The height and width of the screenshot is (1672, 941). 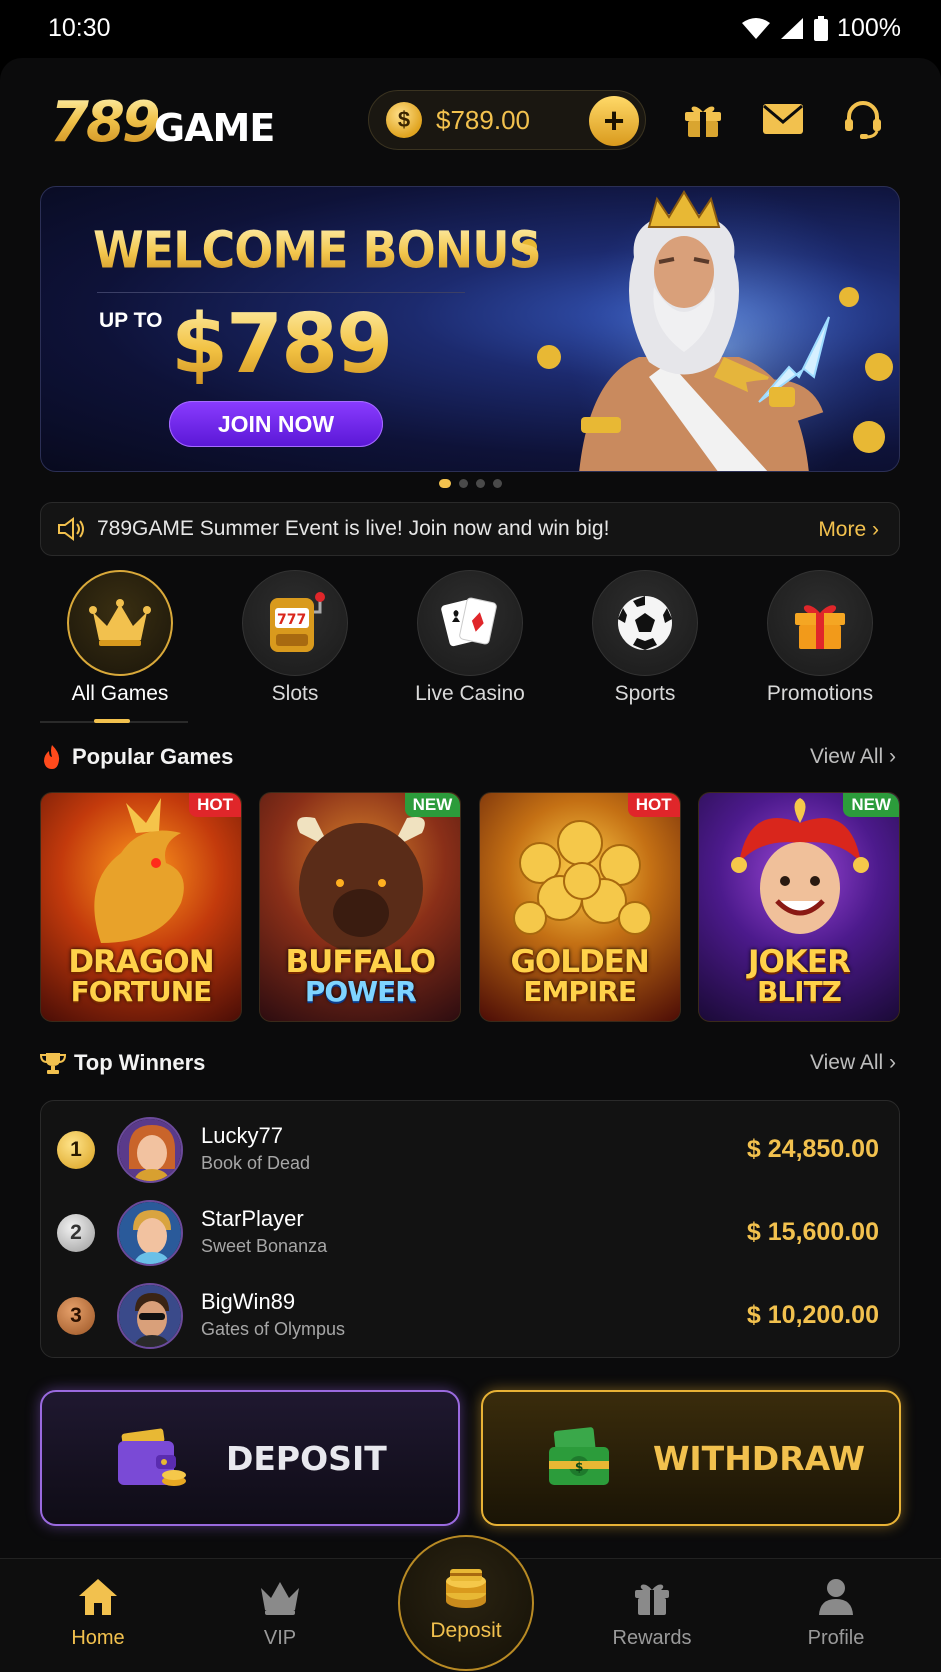 What do you see at coordinates (853, 1063) in the screenshot?
I see `view-all-winners-link: View All ›` at bounding box center [853, 1063].